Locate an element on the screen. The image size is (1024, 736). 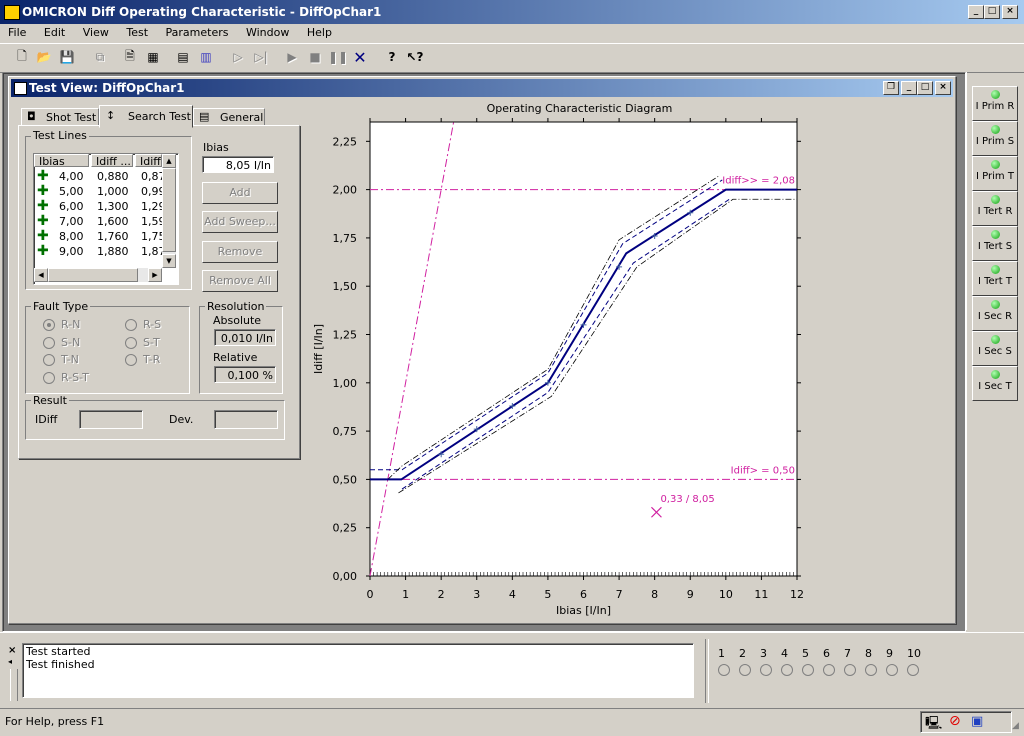
table-row: ✚ 4,00 0,880 0,87 is located at coordinates (100, 176).